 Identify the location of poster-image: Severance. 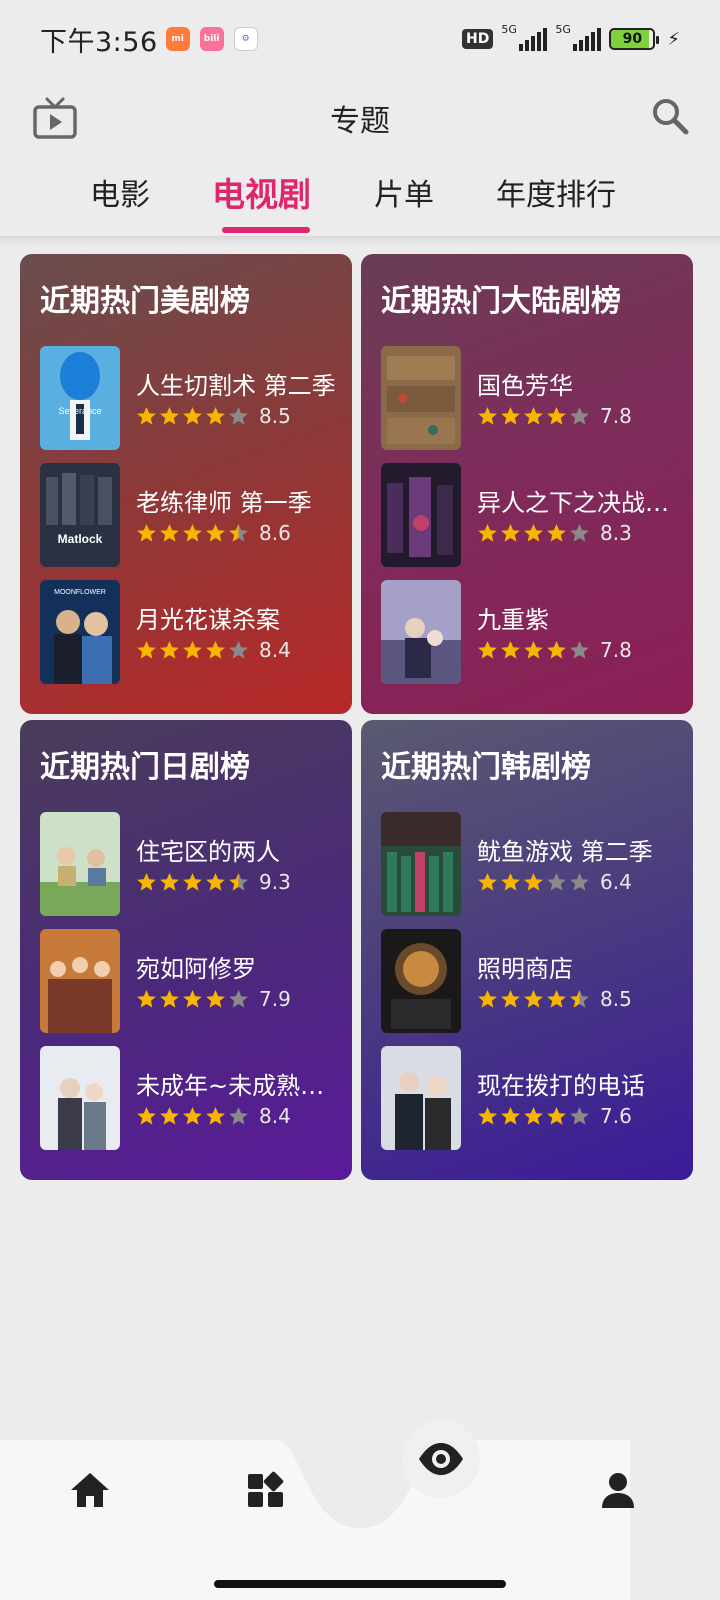
(80, 398).